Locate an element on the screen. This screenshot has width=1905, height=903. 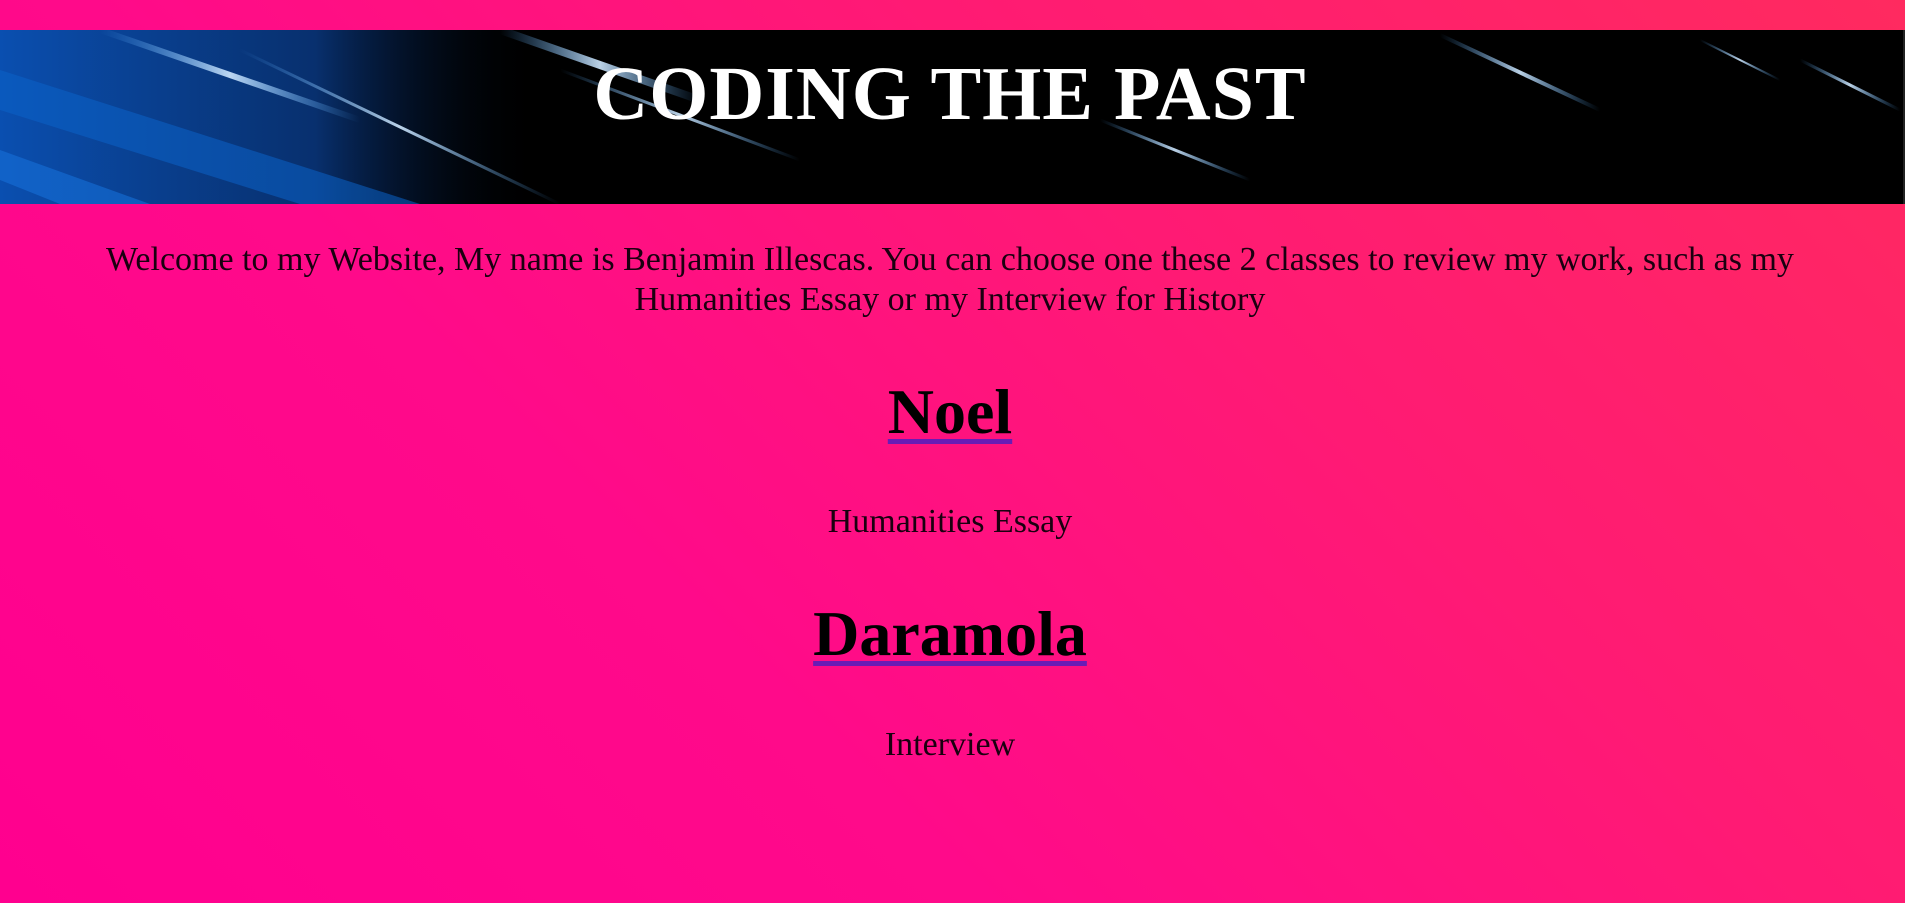
class-heading-daramola: Daramola is located at coordinates (950, 634).